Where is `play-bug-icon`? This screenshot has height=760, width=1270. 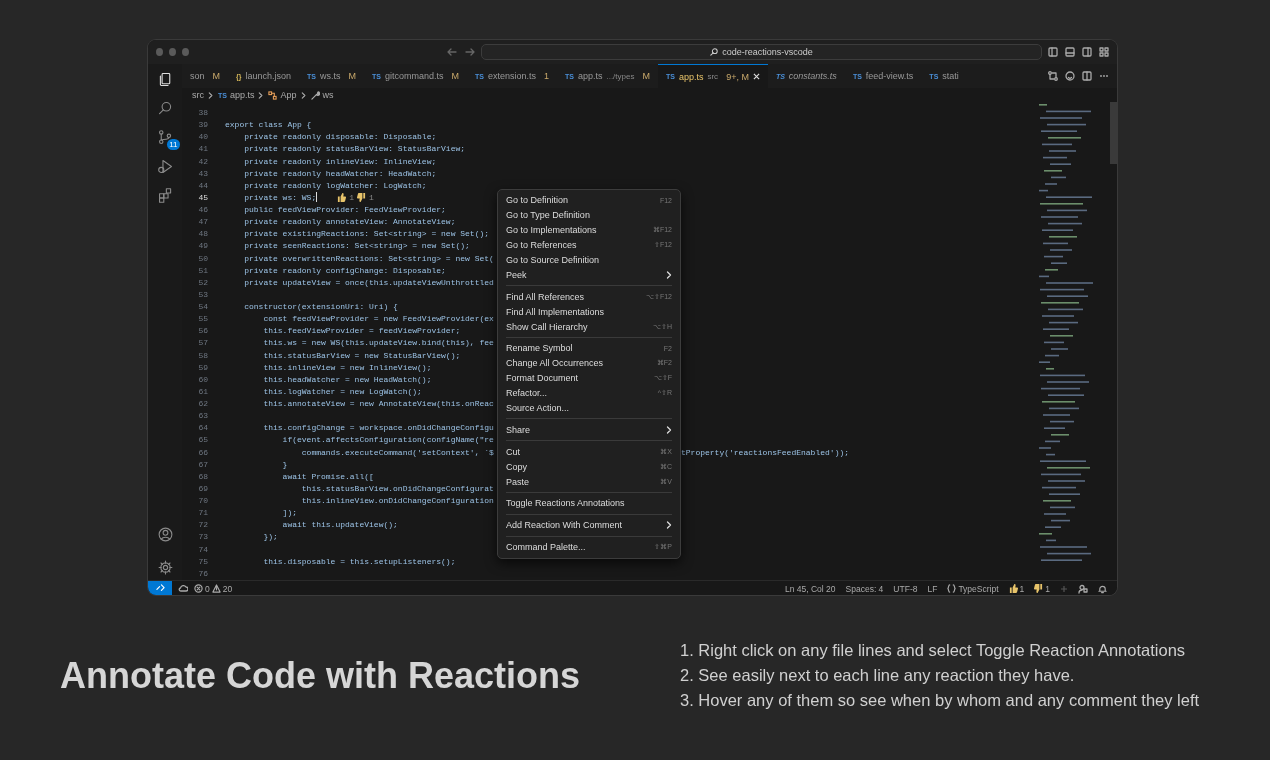
play-bug-icon is located at coordinates (165, 166).